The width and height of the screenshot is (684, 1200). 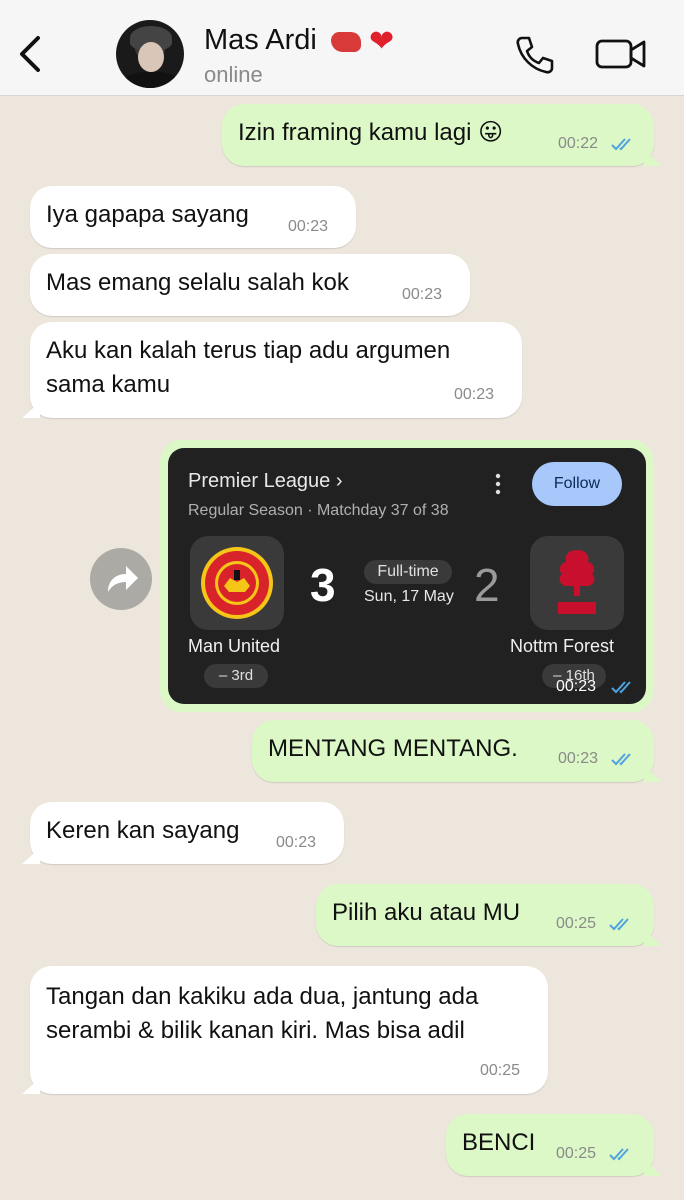 I want to click on forward-button, so click(x=121, y=579).